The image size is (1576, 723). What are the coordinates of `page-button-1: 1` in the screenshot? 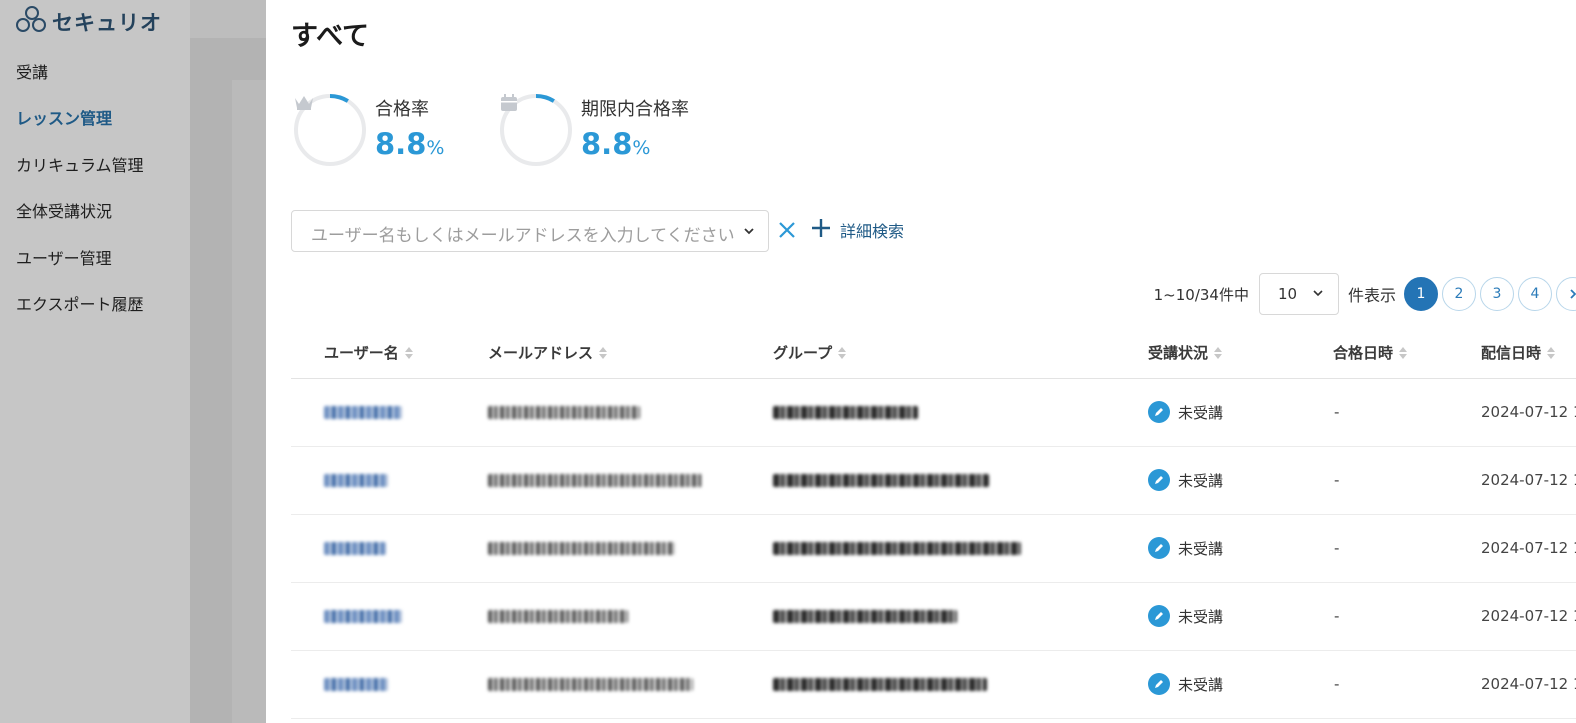 It's located at (1421, 294).